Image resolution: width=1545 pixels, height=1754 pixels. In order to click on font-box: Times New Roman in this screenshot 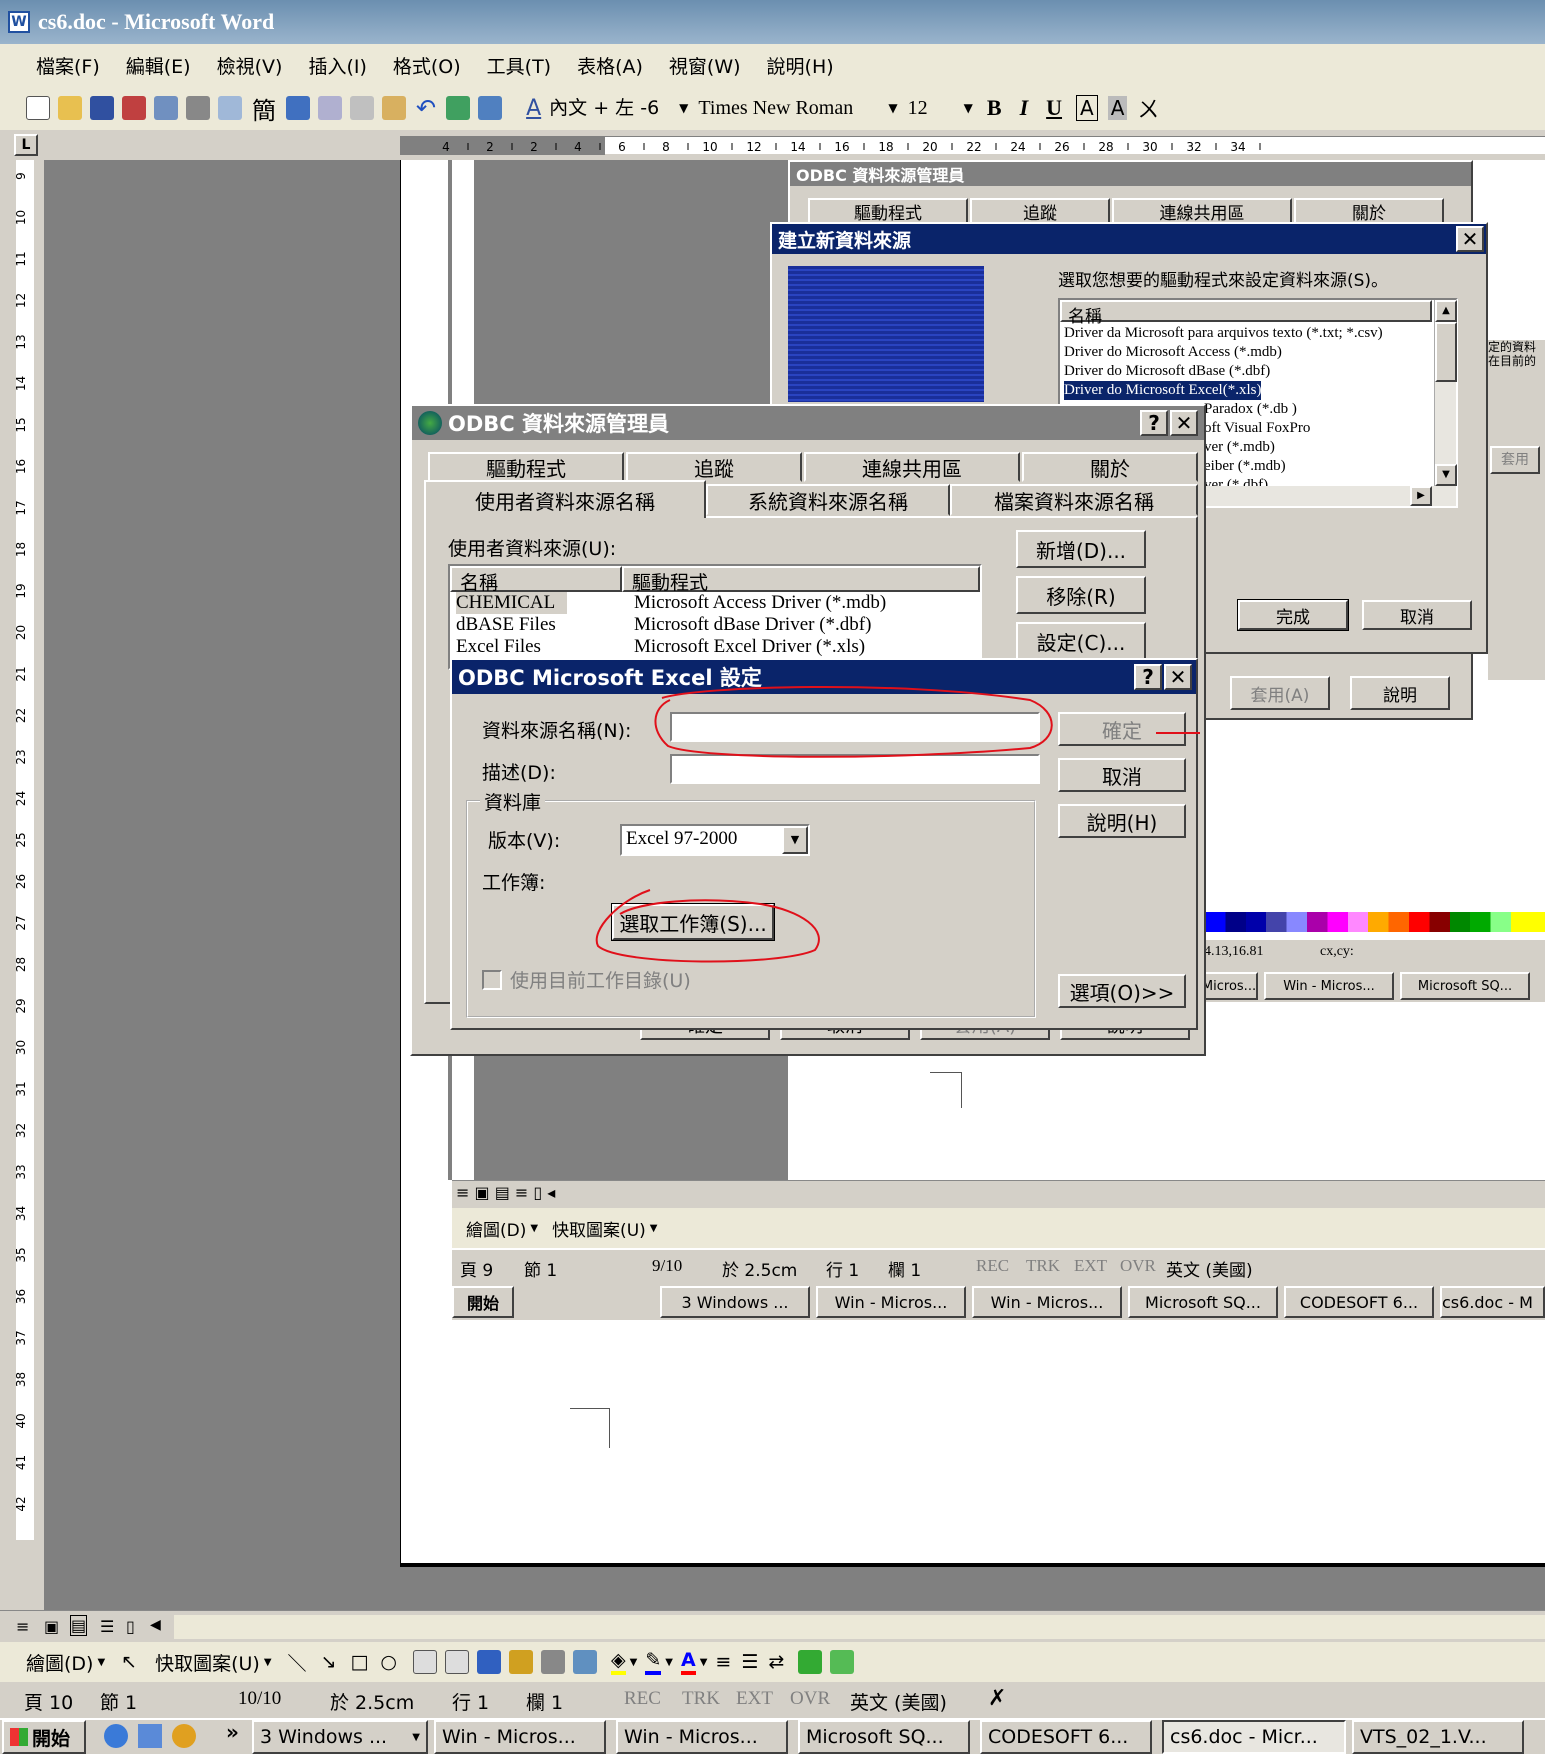, I will do `click(793, 108)`.